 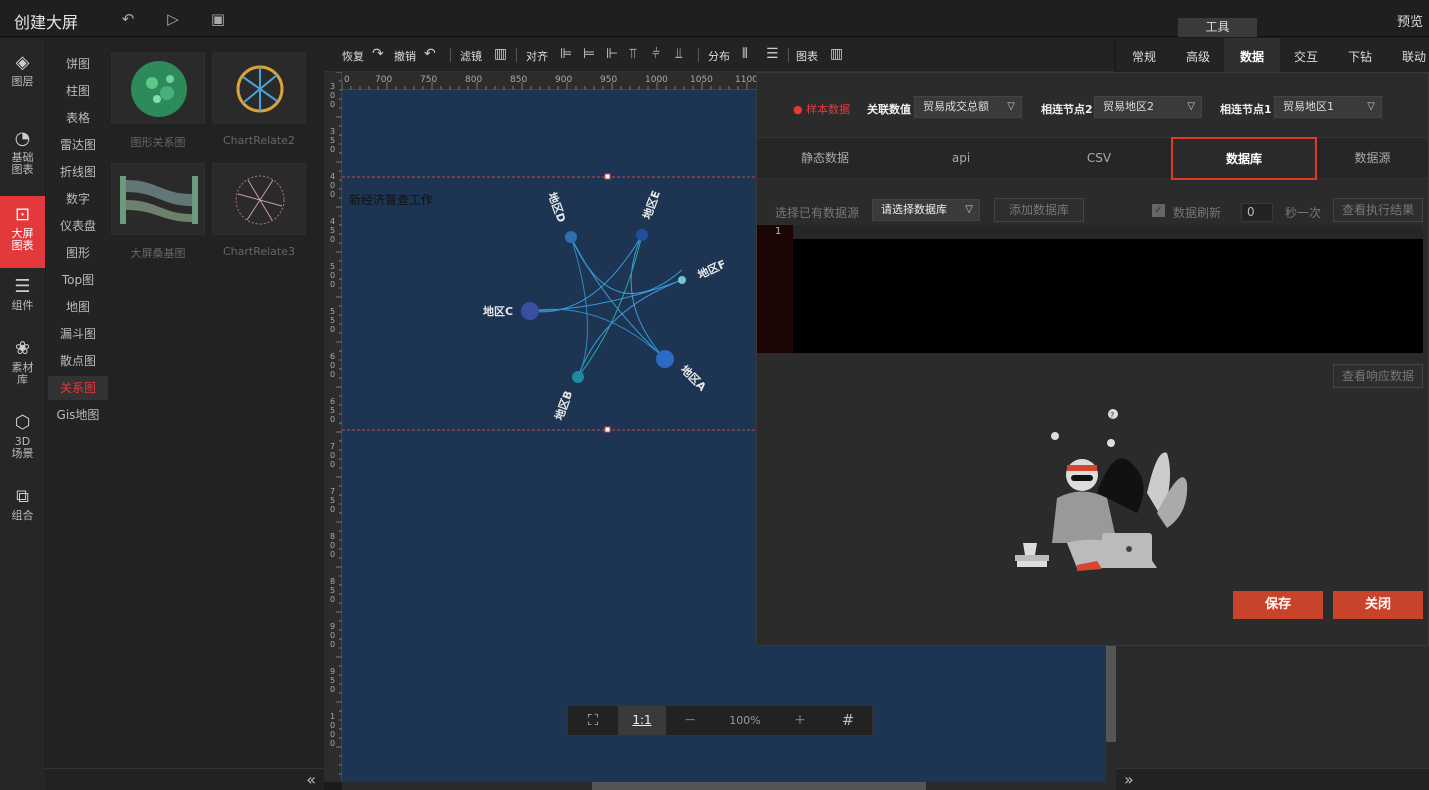 What do you see at coordinates (961, 158) in the screenshot?
I see `tab-api: api` at bounding box center [961, 158].